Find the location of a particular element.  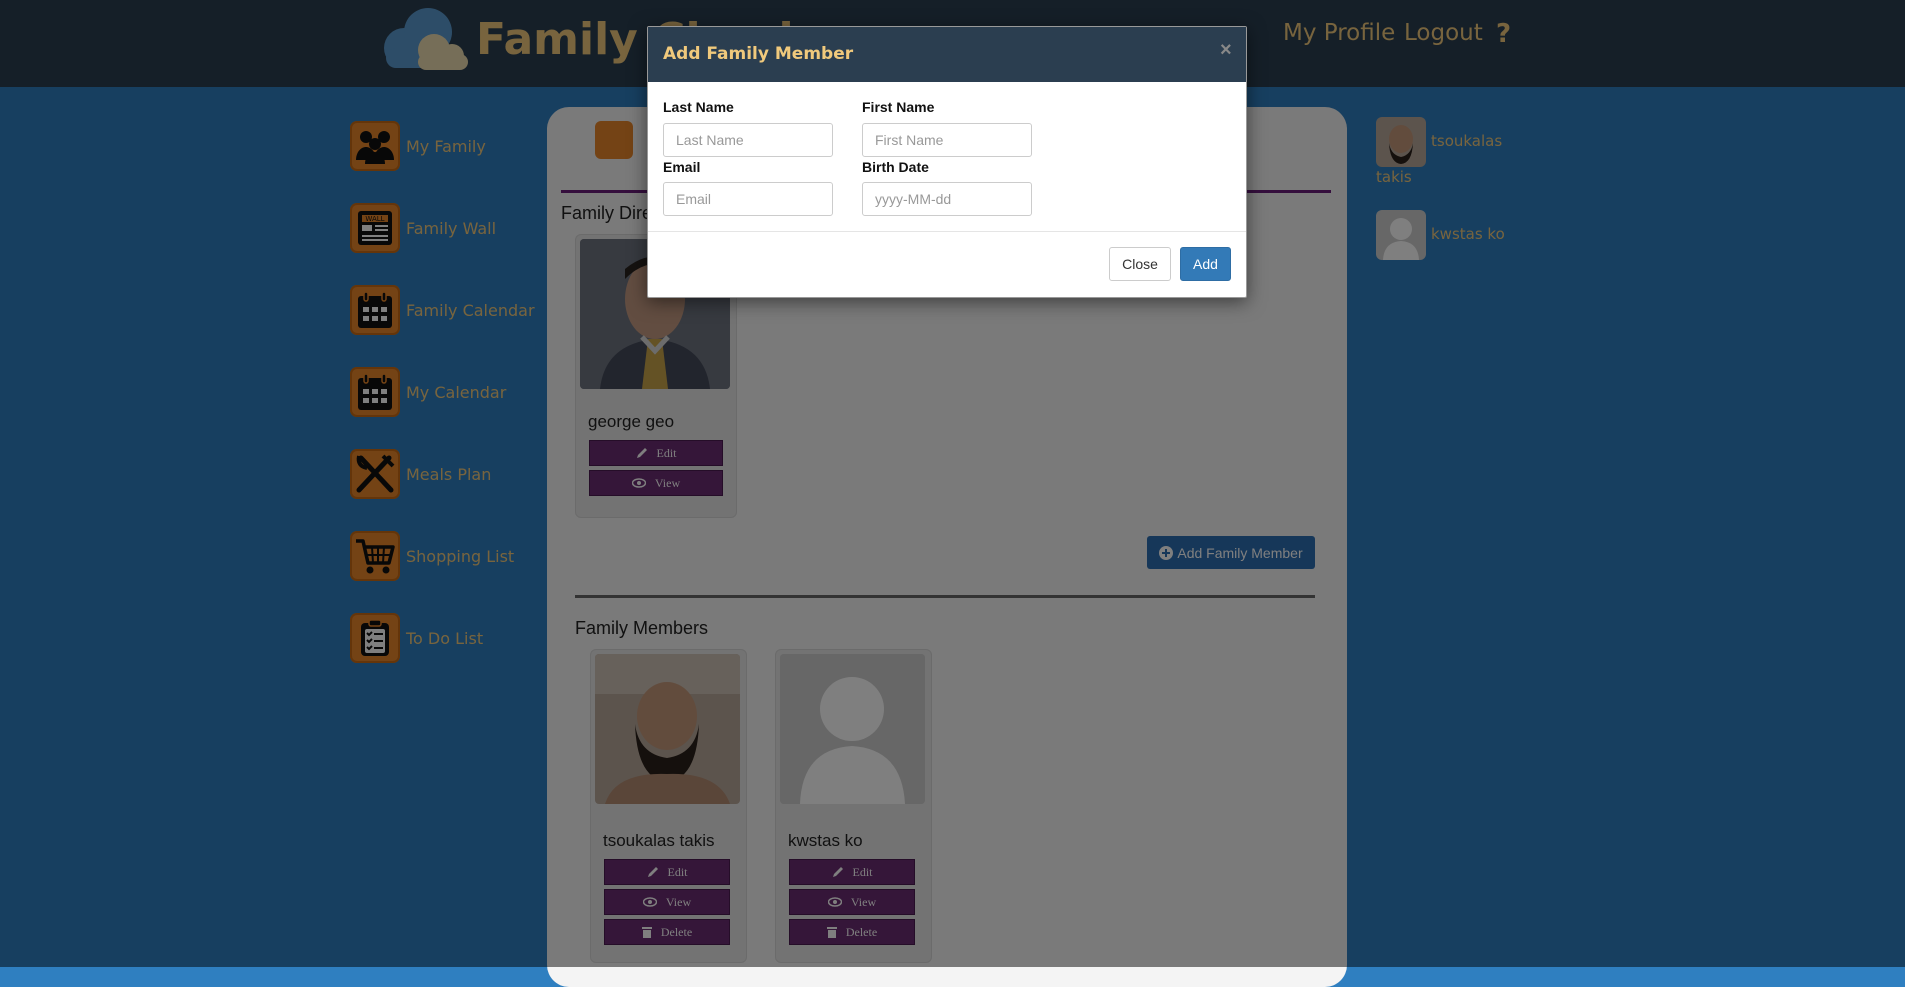

modal-title: Add Family Member is located at coordinates (758, 54).